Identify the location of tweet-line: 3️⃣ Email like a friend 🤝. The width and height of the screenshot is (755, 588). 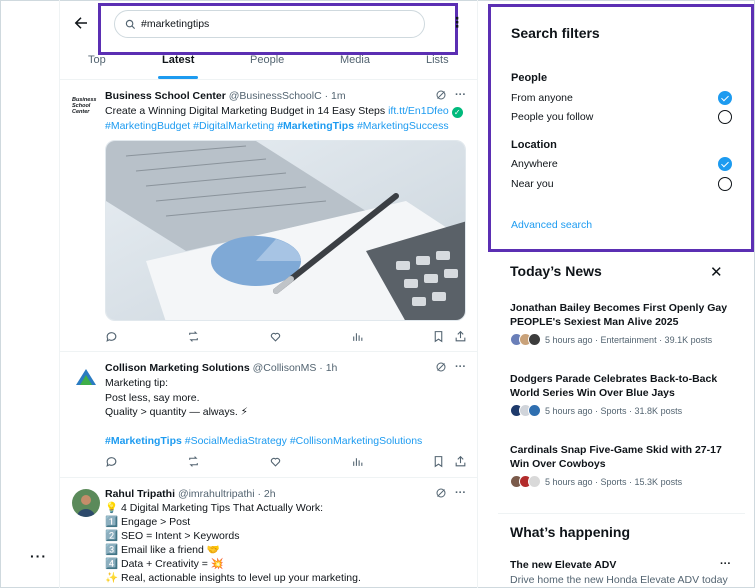
(162, 550).